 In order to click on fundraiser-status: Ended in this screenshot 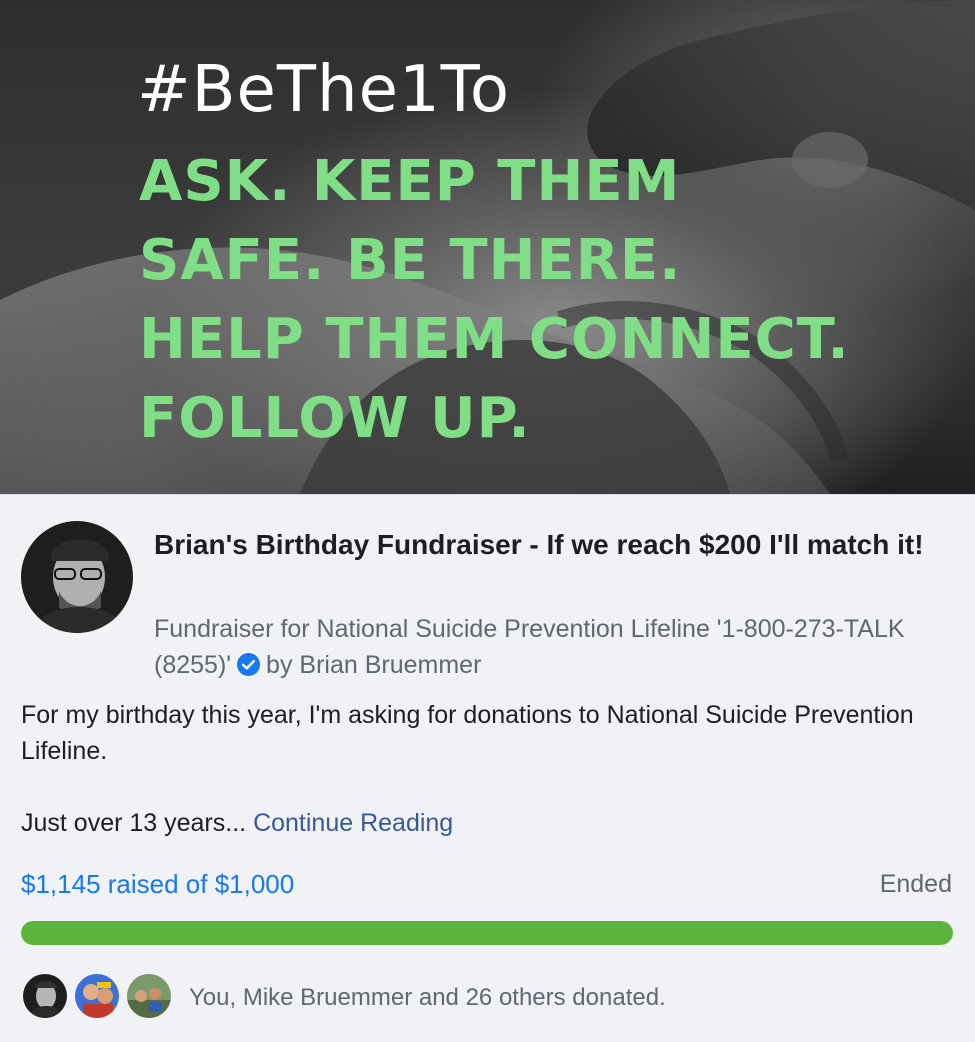, I will do `click(915, 884)`.